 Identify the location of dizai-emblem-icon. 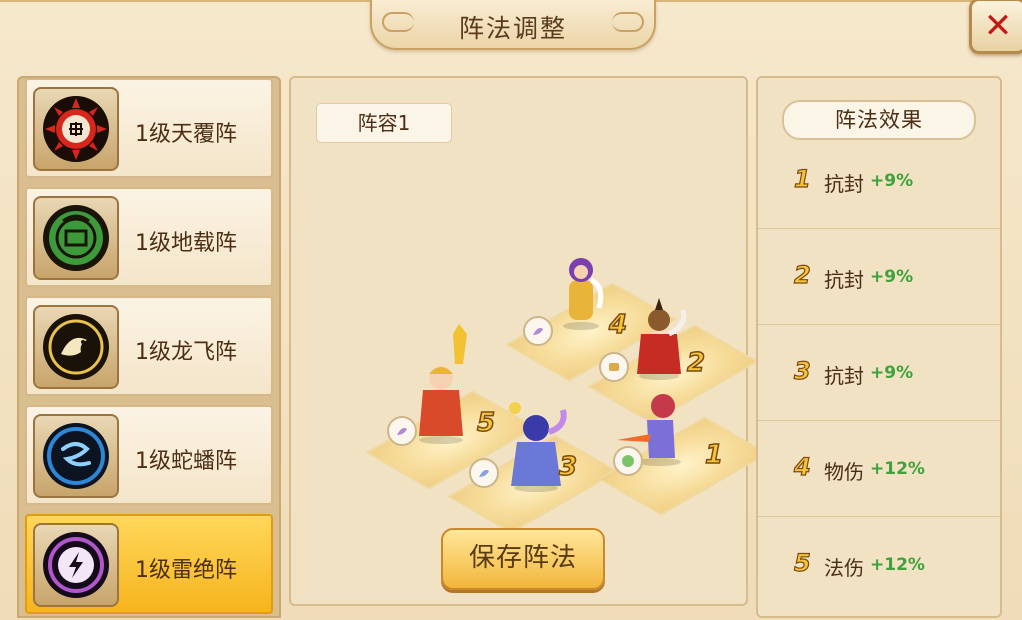
(76, 238).